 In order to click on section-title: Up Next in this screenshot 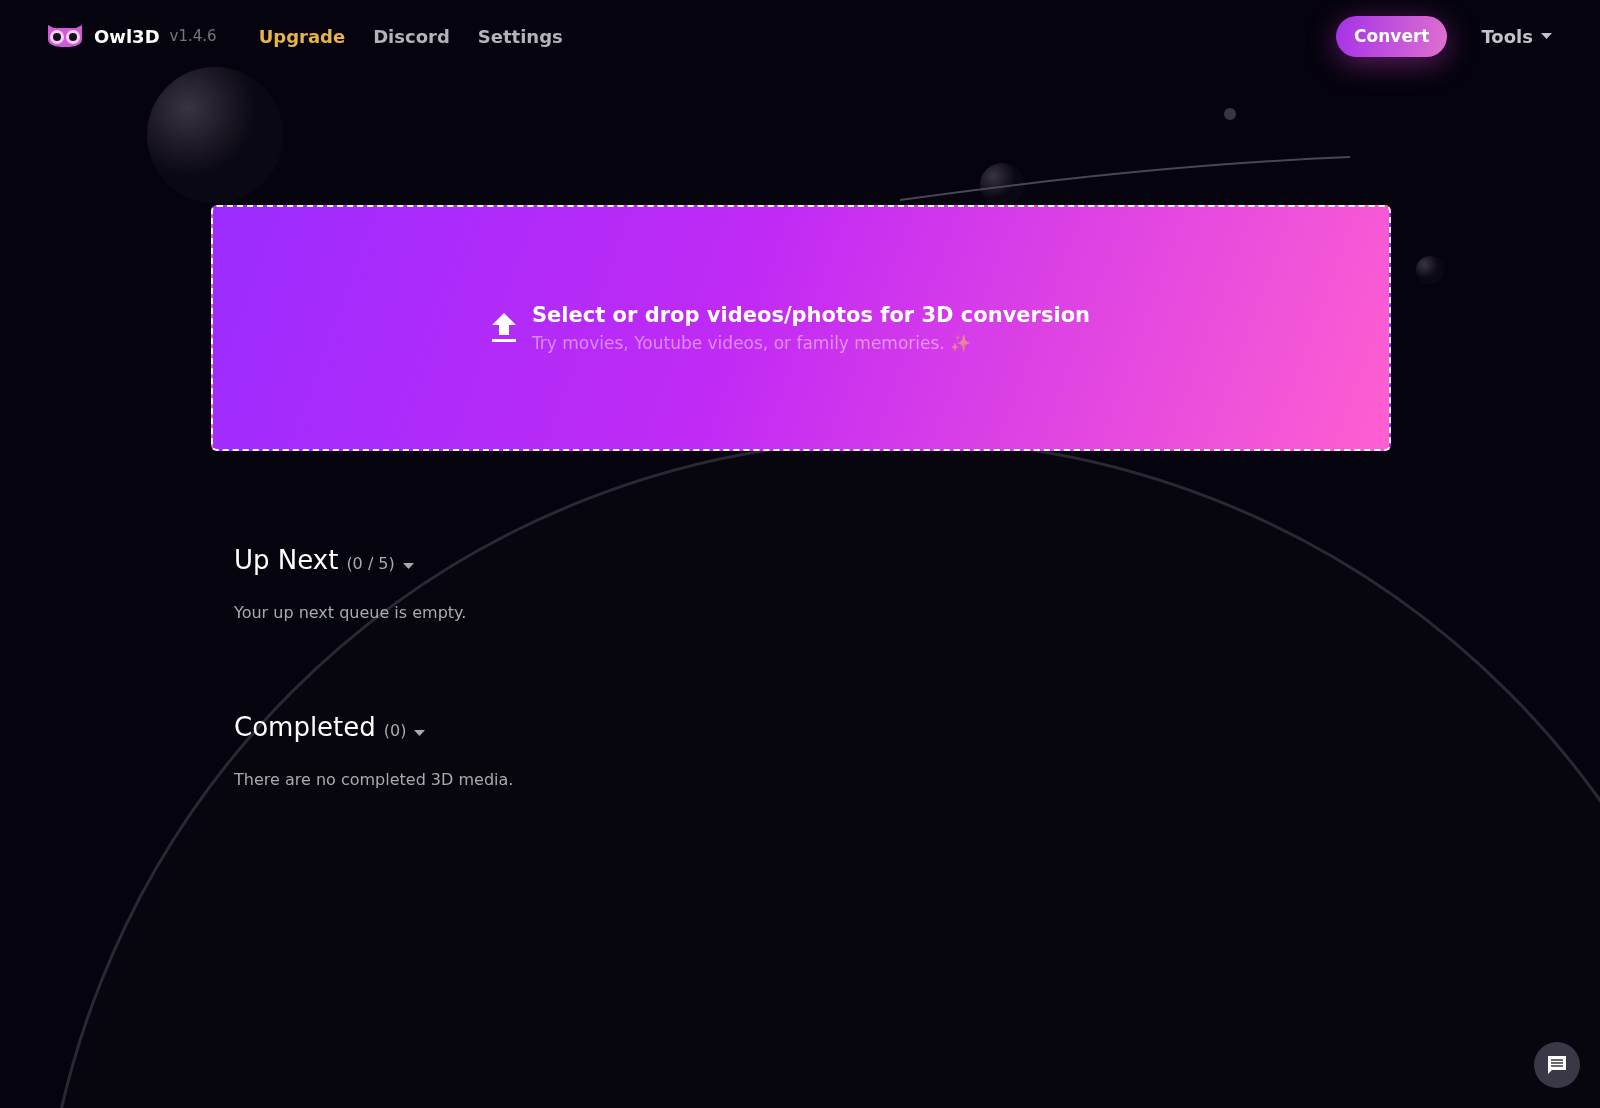, I will do `click(286, 560)`.